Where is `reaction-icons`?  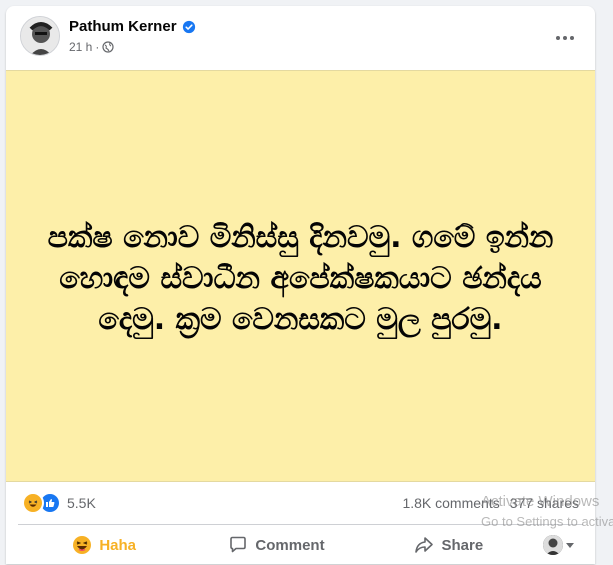
reaction-icons is located at coordinates (41, 503).